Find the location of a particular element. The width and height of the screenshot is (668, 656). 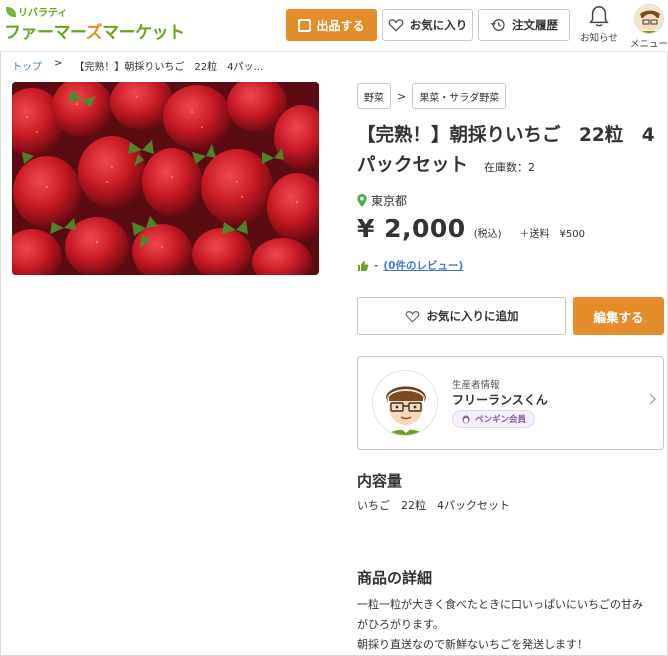

seller-card: 生産者情報 フリーランスくん ペンギン会員 is located at coordinates (510, 403).